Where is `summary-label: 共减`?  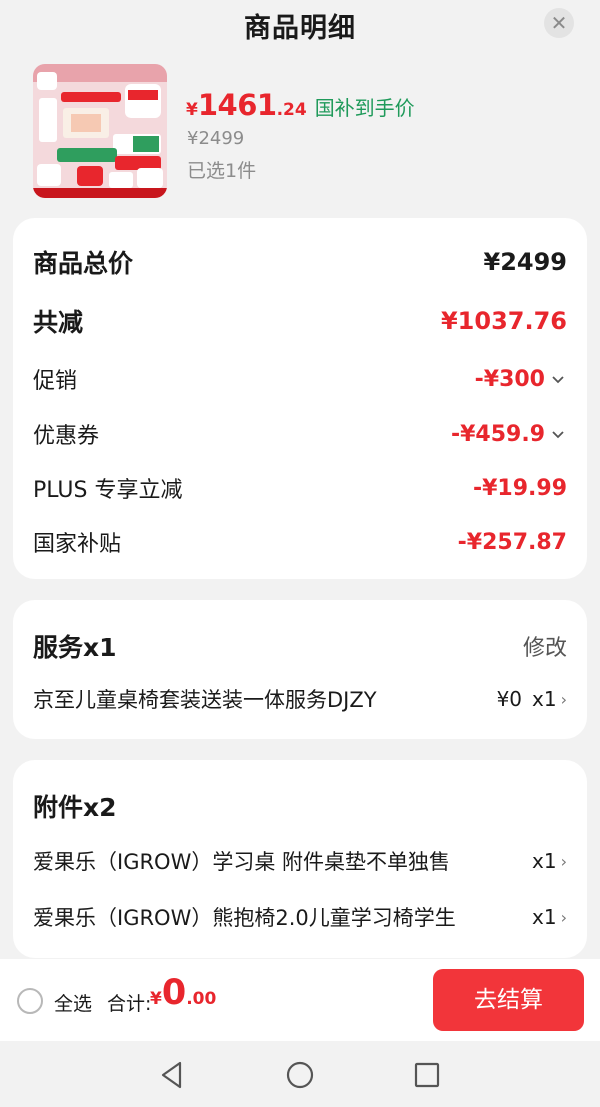 summary-label: 共减 is located at coordinates (58, 322).